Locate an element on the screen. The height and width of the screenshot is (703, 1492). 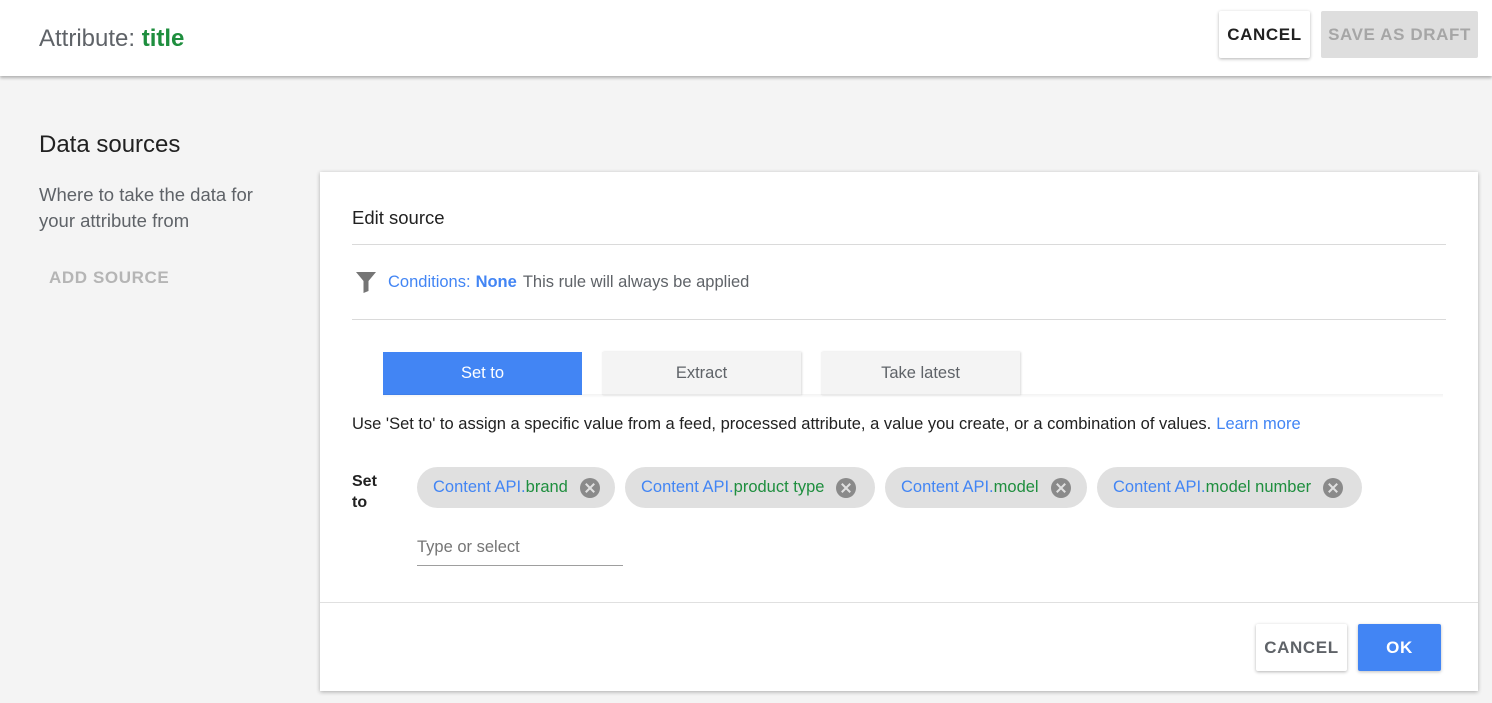
chip-field: brand is located at coordinates (546, 487).